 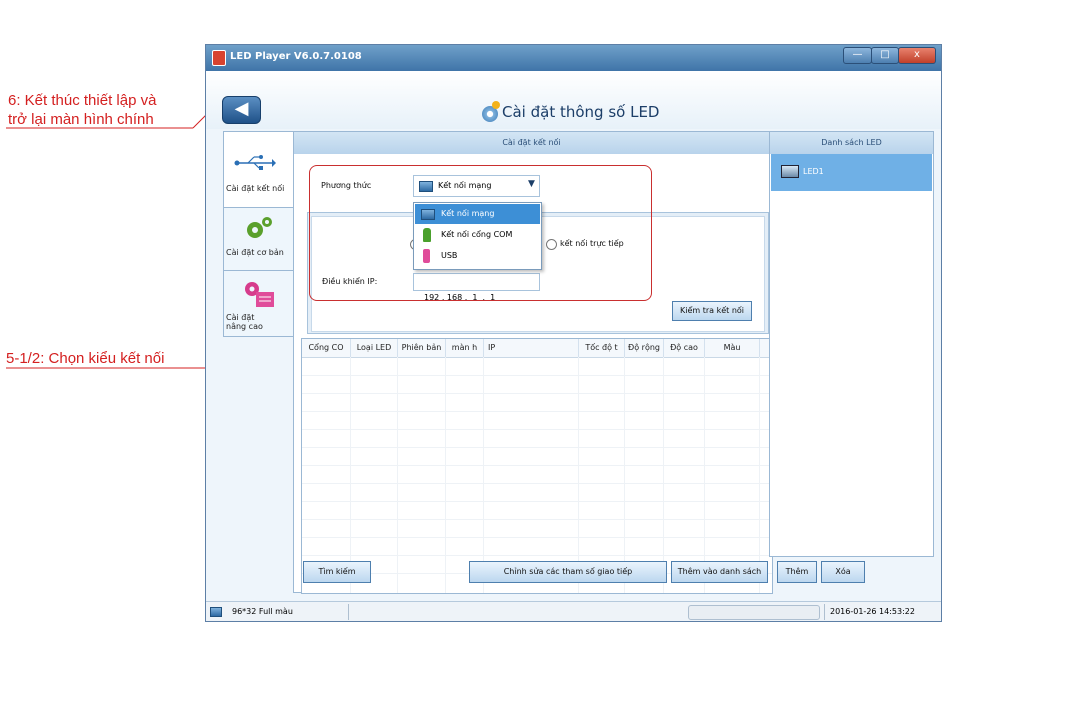 I want to click on col-height: Độ cao, so click(x=684, y=348).